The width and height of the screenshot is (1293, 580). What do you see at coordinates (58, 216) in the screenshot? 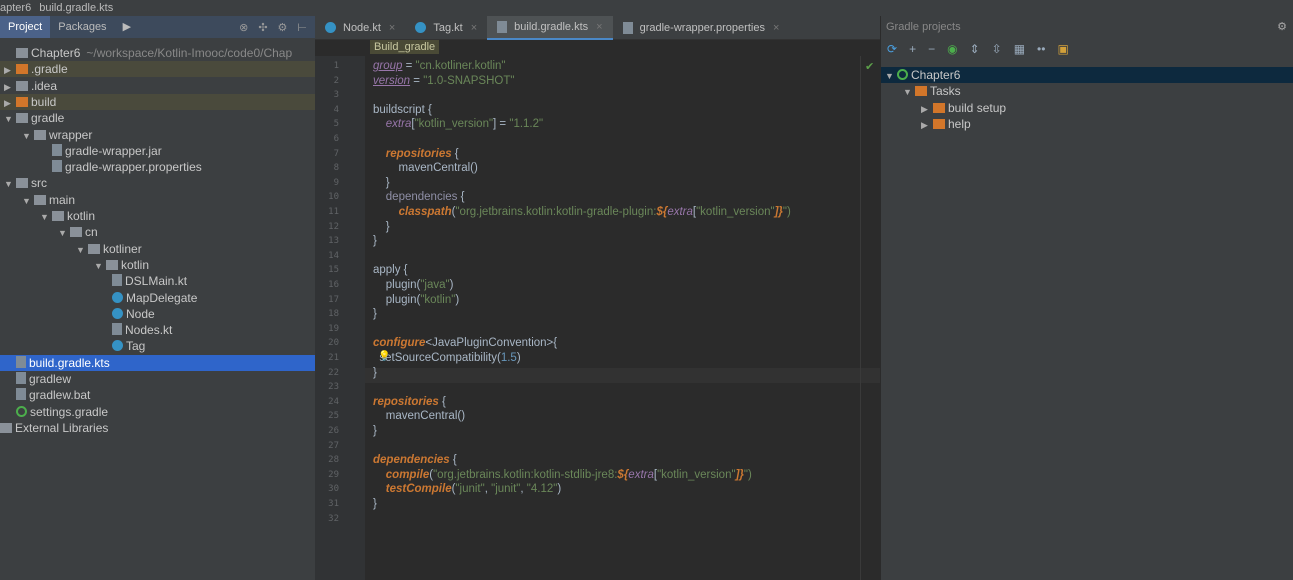
I see `folder-icon` at bounding box center [58, 216].